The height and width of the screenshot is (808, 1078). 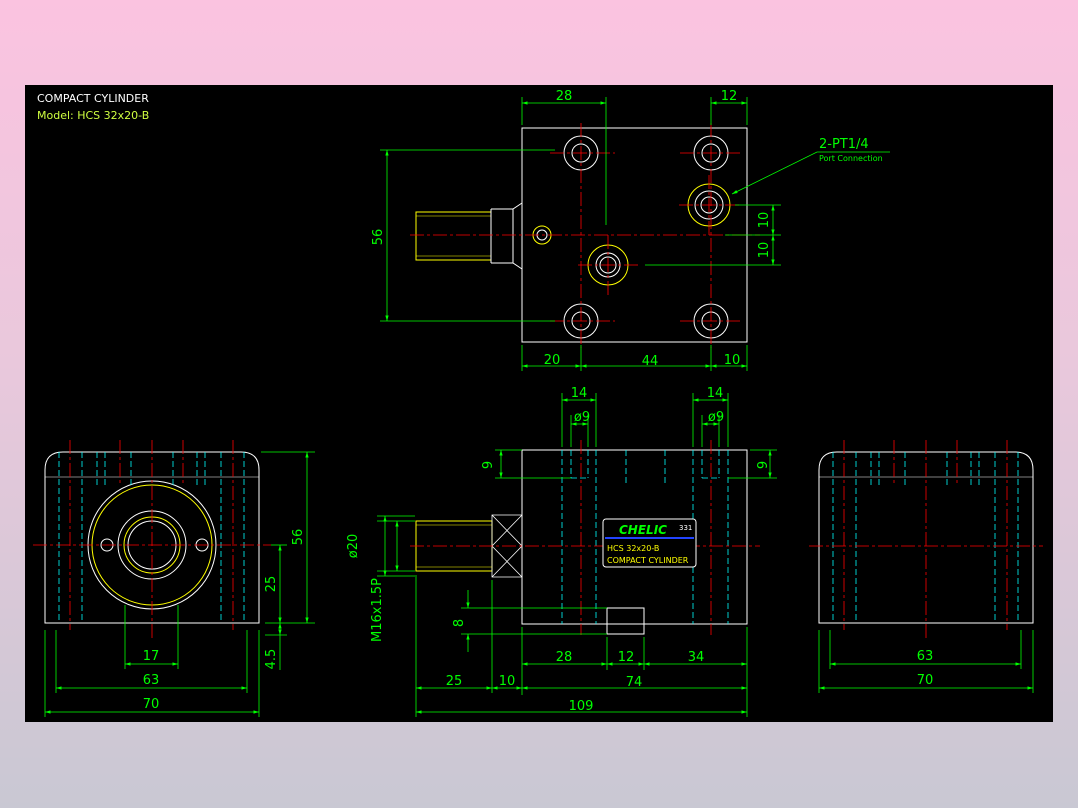 What do you see at coordinates (93, 98) in the screenshot?
I see `drawing-title: COMPACT CYLINDER` at bounding box center [93, 98].